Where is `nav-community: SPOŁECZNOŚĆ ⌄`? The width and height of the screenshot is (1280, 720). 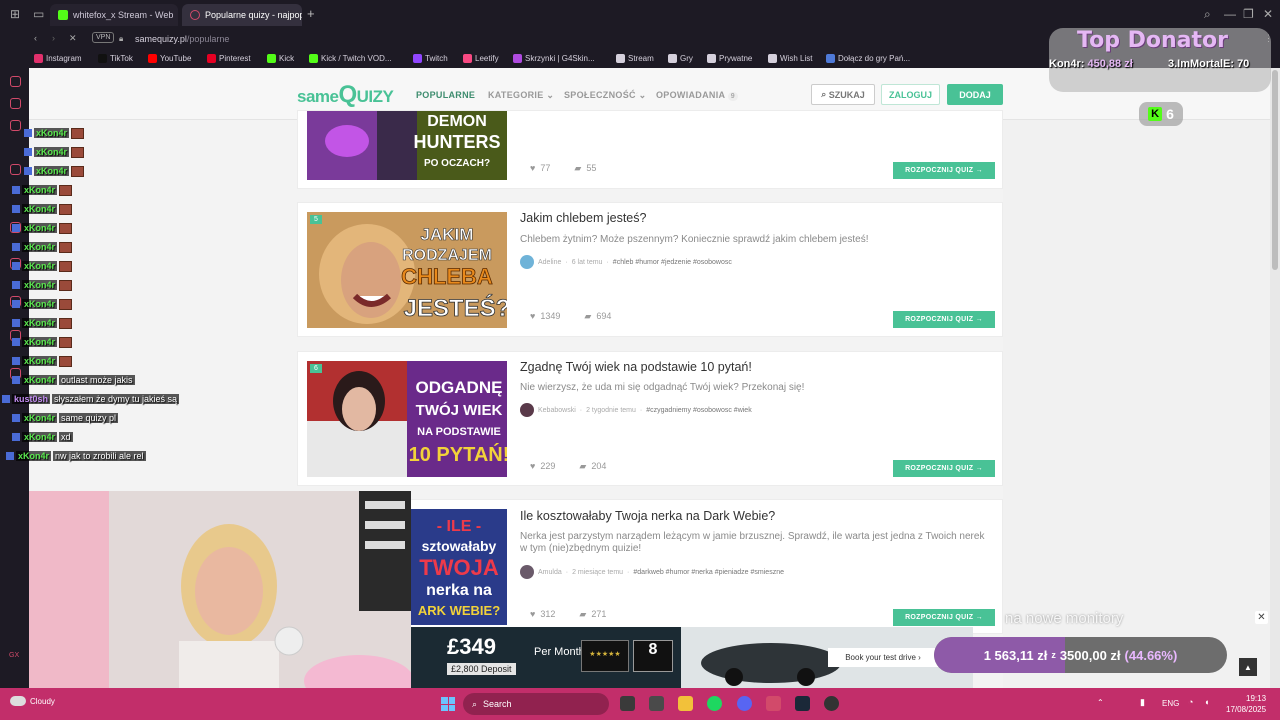 nav-community: SPOŁECZNOŚĆ ⌄ is located at coordinates (605, 95).